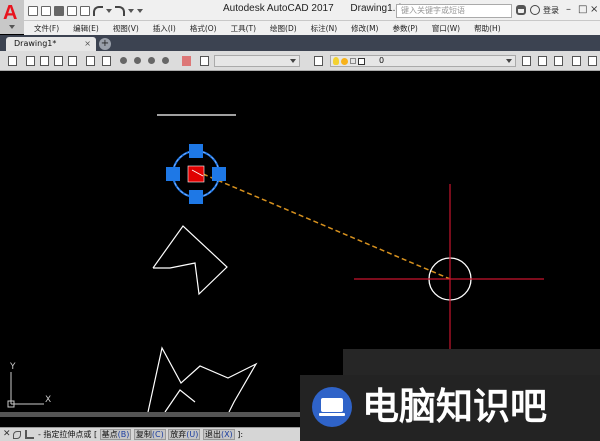 This screenshot has height=441, width=600. I want to click on layer-name: 0, so click(382, 60).